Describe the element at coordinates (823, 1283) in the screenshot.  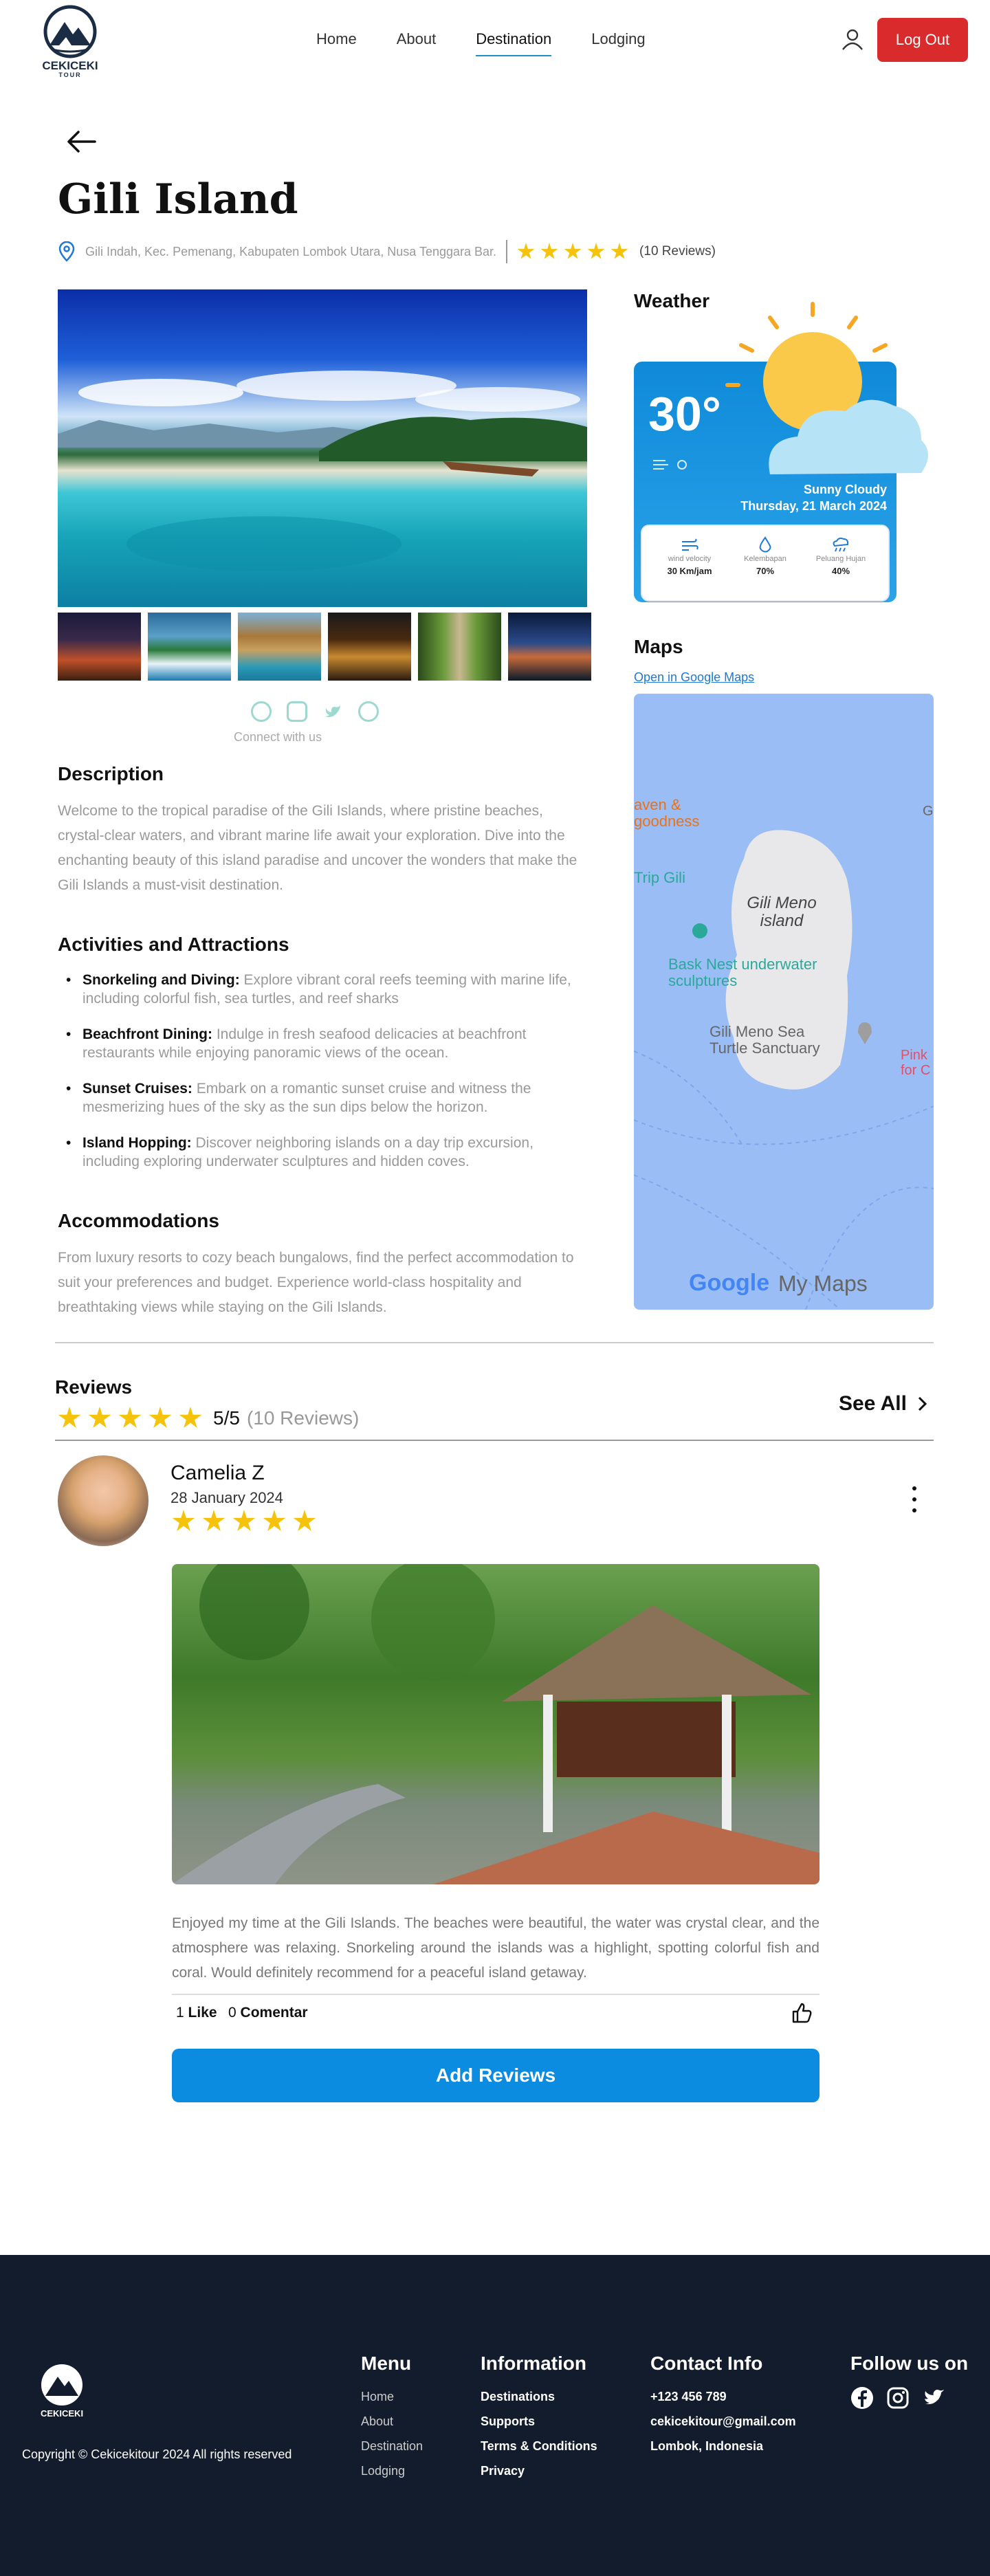
I see `my-maps-label: My Maps` at that location.